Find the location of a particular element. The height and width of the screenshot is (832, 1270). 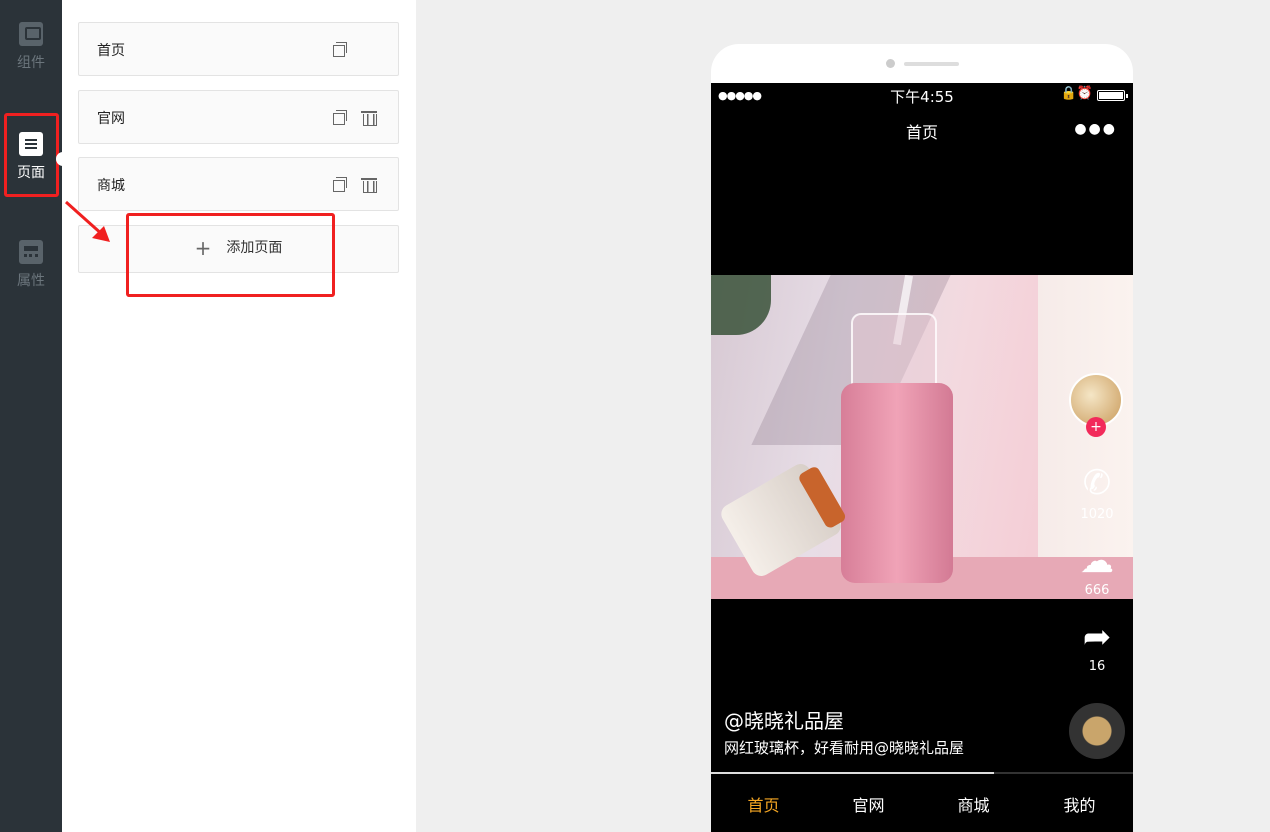

wechat-icon: ☁ is located at coordinates (1097, 561).